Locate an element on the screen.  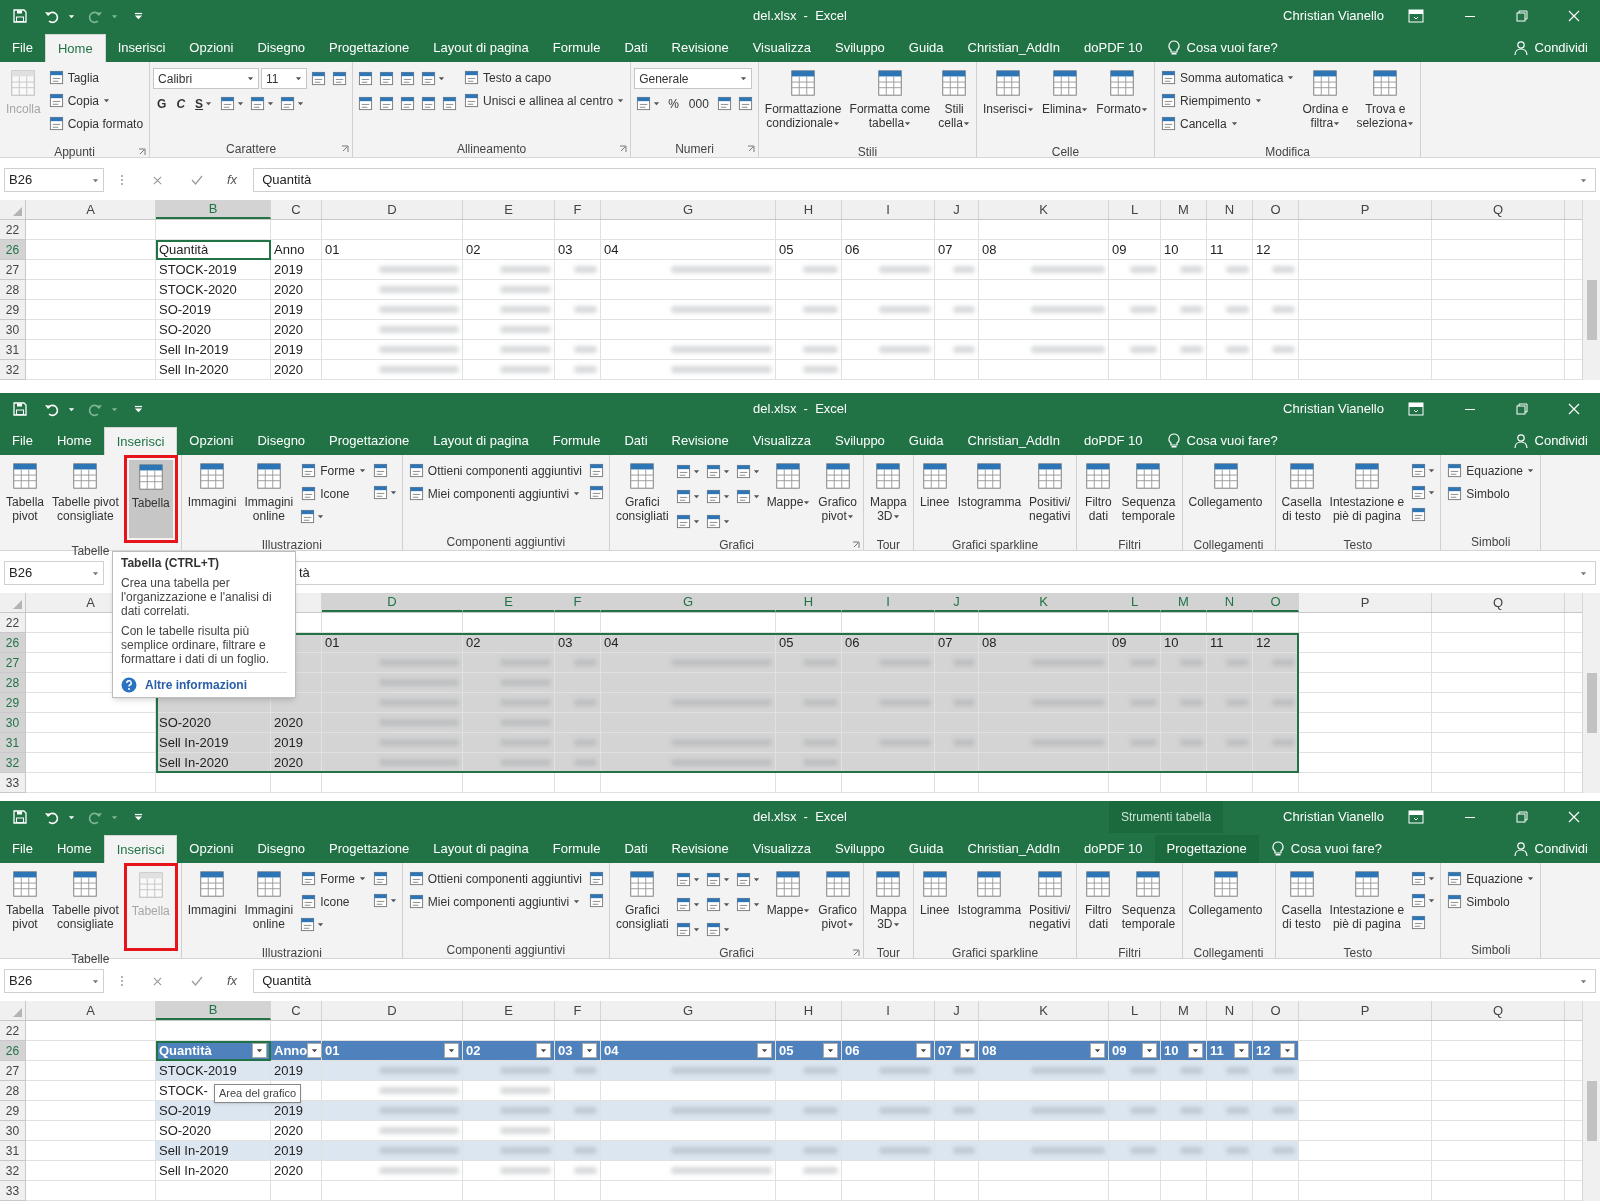
column-header: M is located at coordinates (1184, 209).